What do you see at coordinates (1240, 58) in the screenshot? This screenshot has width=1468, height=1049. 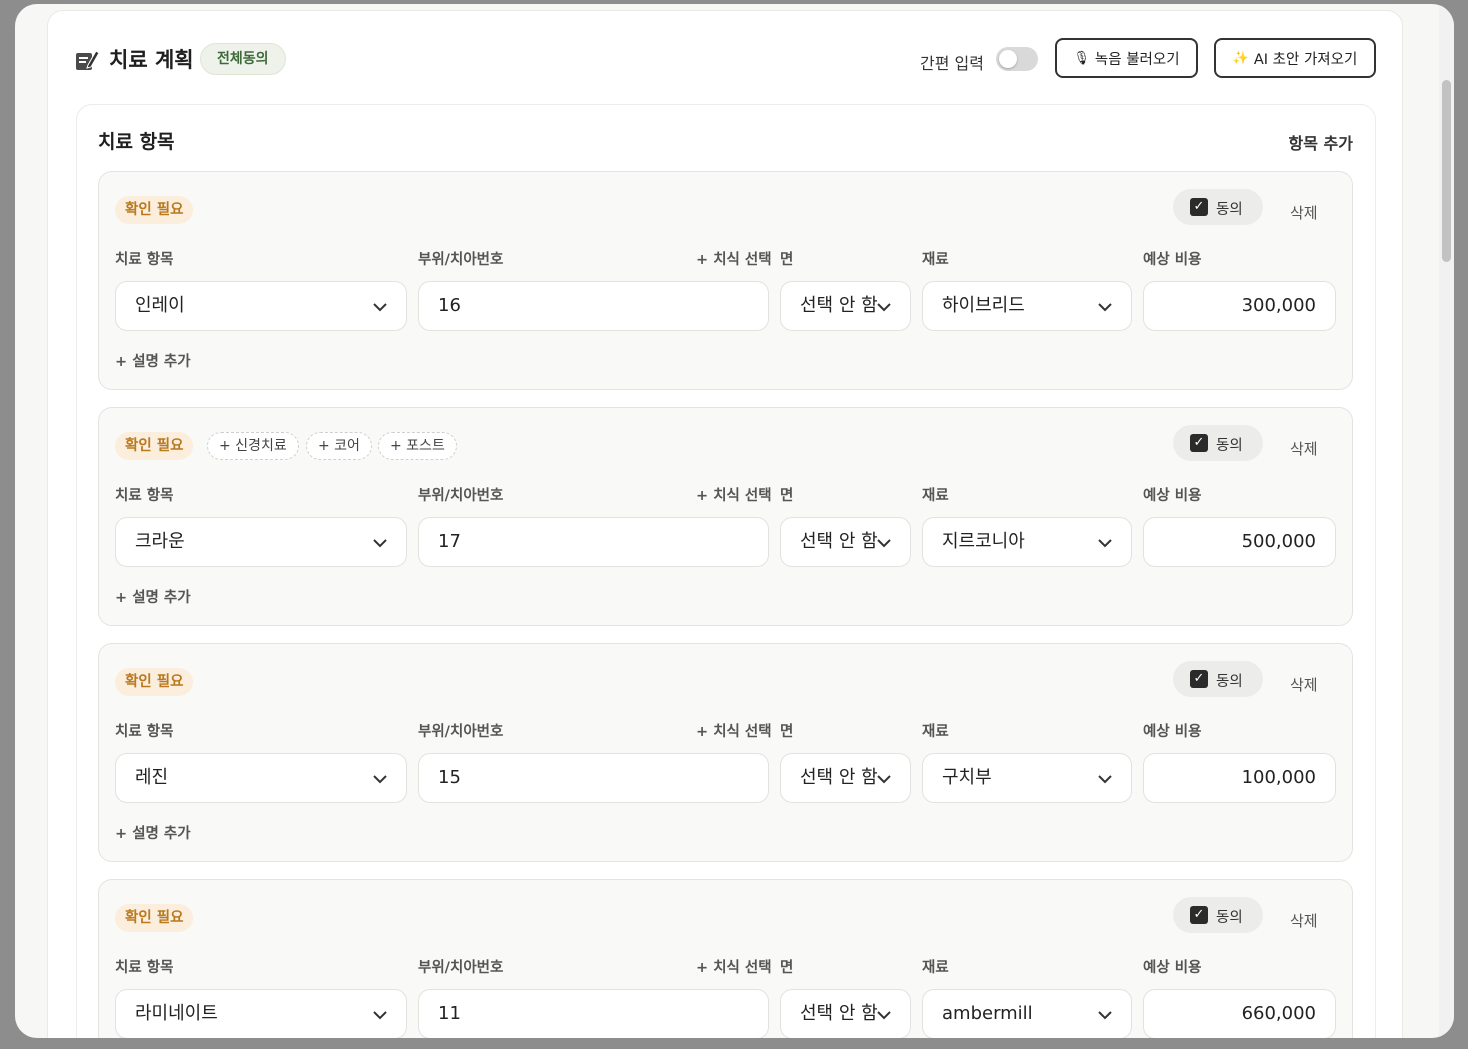 I see `sparkle-icon: ✨` at bounding box center [1240, 58].